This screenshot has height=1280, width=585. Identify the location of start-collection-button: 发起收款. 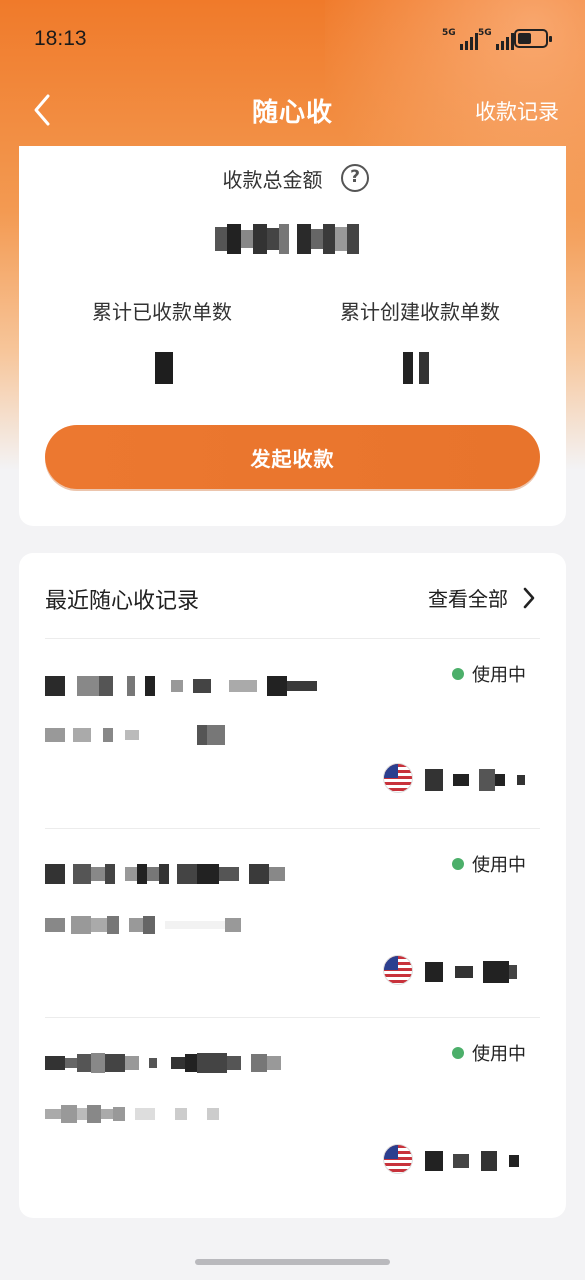
(292, 457).